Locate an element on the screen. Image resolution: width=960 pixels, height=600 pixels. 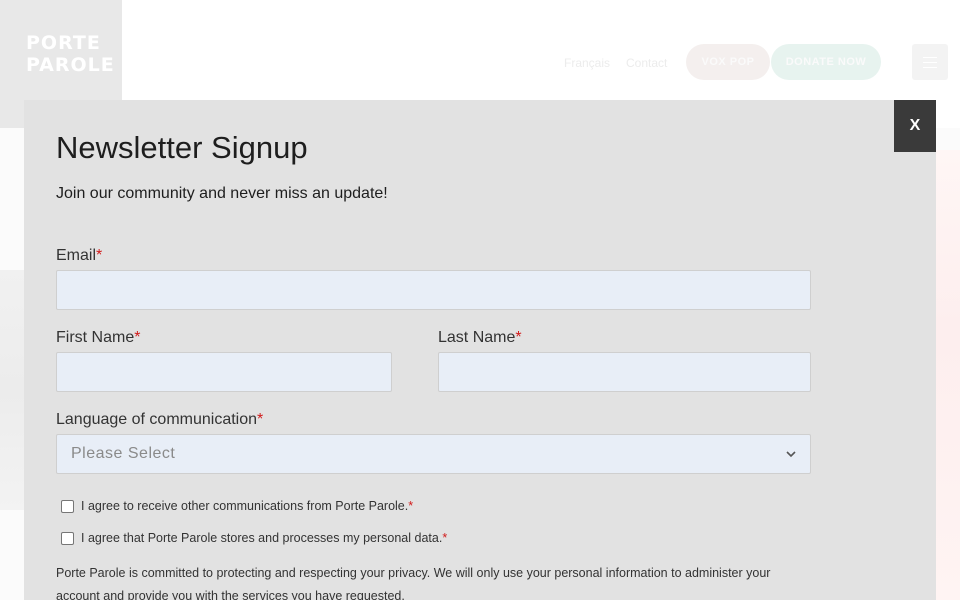
close-button: X is located at coordinates (915, 126).